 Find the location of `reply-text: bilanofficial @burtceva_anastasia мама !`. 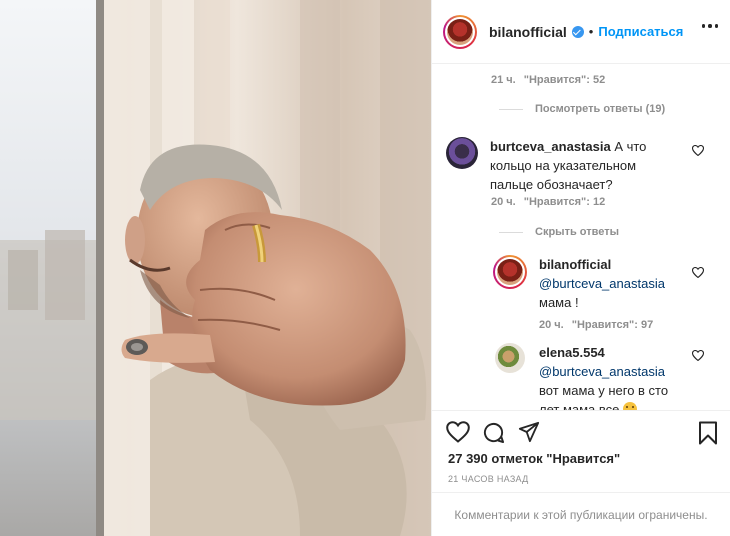

reply-text: bilanofficial @burtceva_anastasia мама ! is located at coordinates (609, 283).